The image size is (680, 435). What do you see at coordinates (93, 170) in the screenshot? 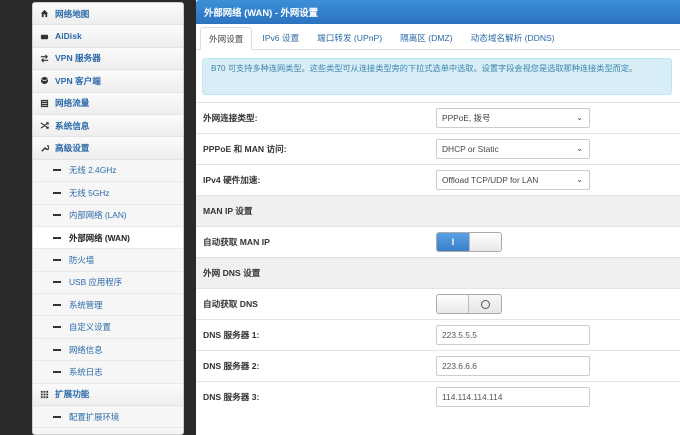
I see `sidebar-sub-label: 无线 2.4GHz` at bounding box center [93, 170].